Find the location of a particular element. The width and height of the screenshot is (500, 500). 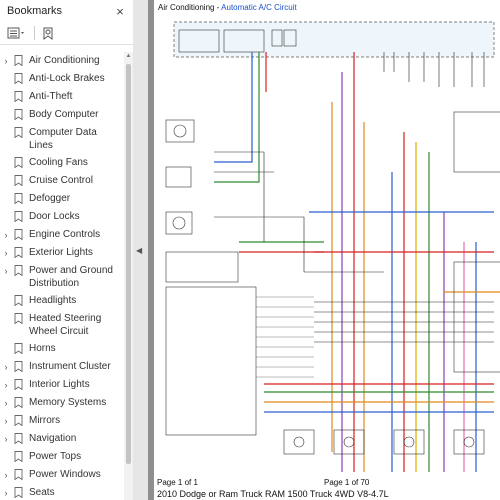

bookmark-search-icon is located at coordinates (48, 33).